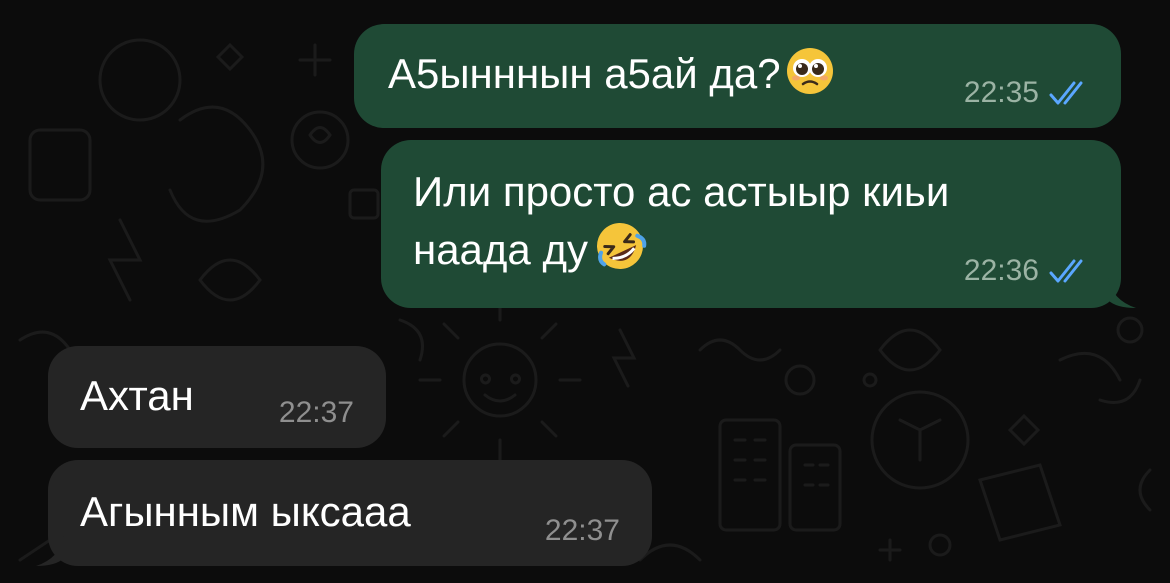 The height and width of the screenshot is (583, 1170). What do you see at coordinates (584, 73) in the screenshot?
I see `message-text-content: А5ынннын а5ай да?` at bounding box center [584, 73].